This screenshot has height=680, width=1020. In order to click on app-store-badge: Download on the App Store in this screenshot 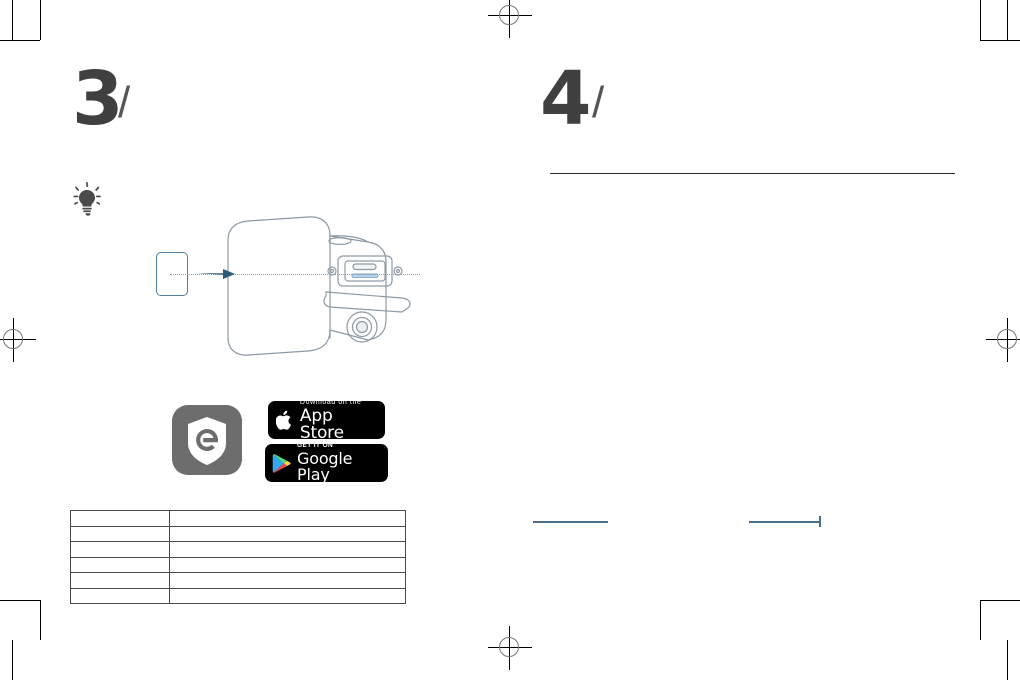, I will do `click(326, 420)`.